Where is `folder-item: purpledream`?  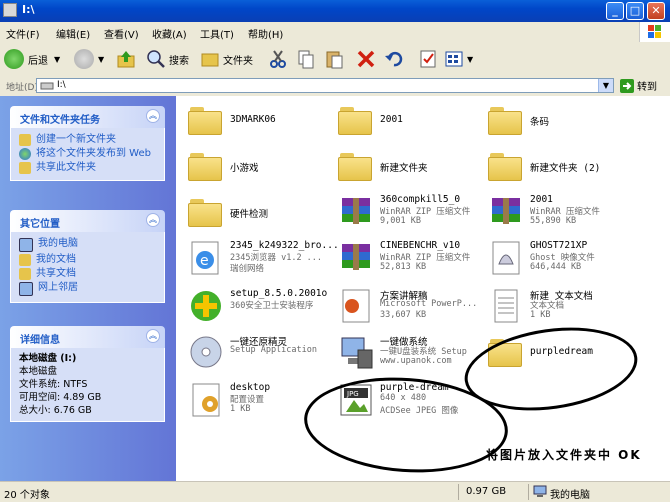 folder-item: purpledream is located at coordinates (561, 353).